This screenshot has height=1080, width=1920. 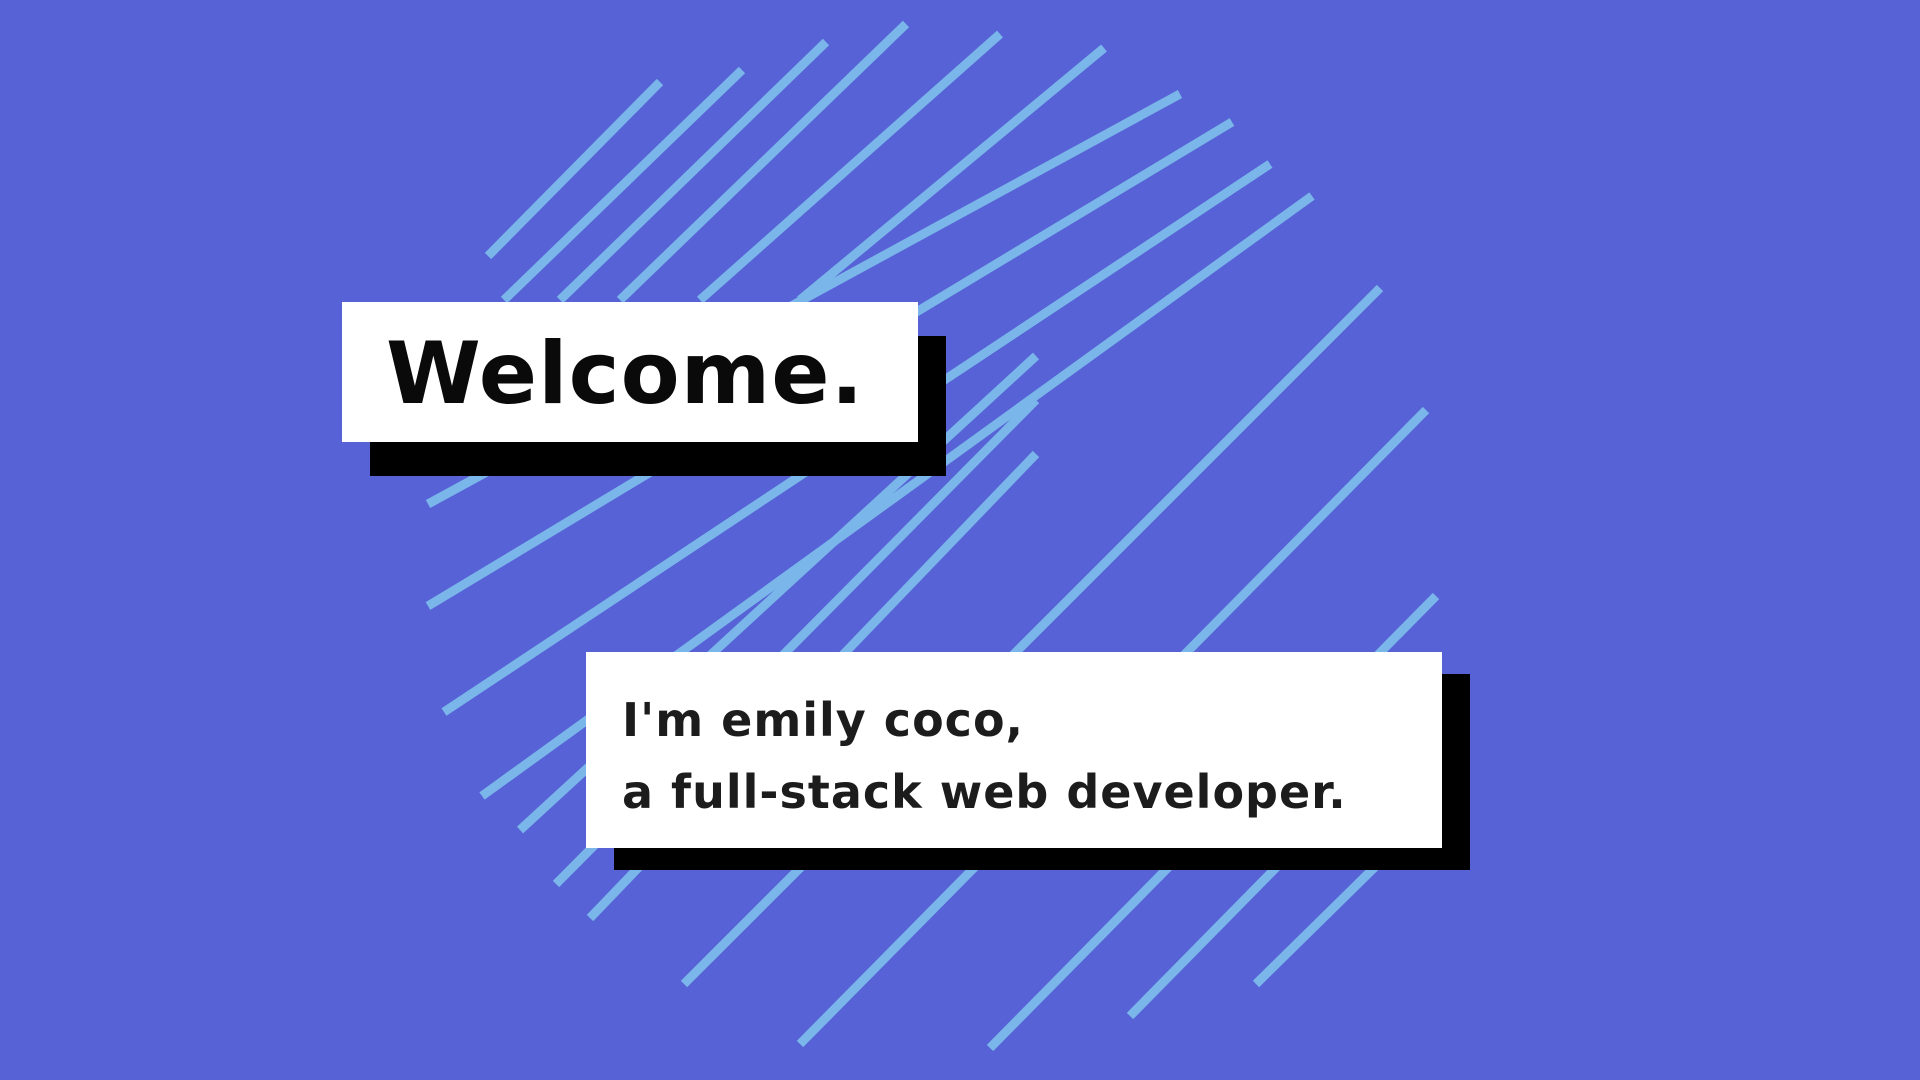 I want to click on welcome-card: Welcome., so click(x=644, y=389).